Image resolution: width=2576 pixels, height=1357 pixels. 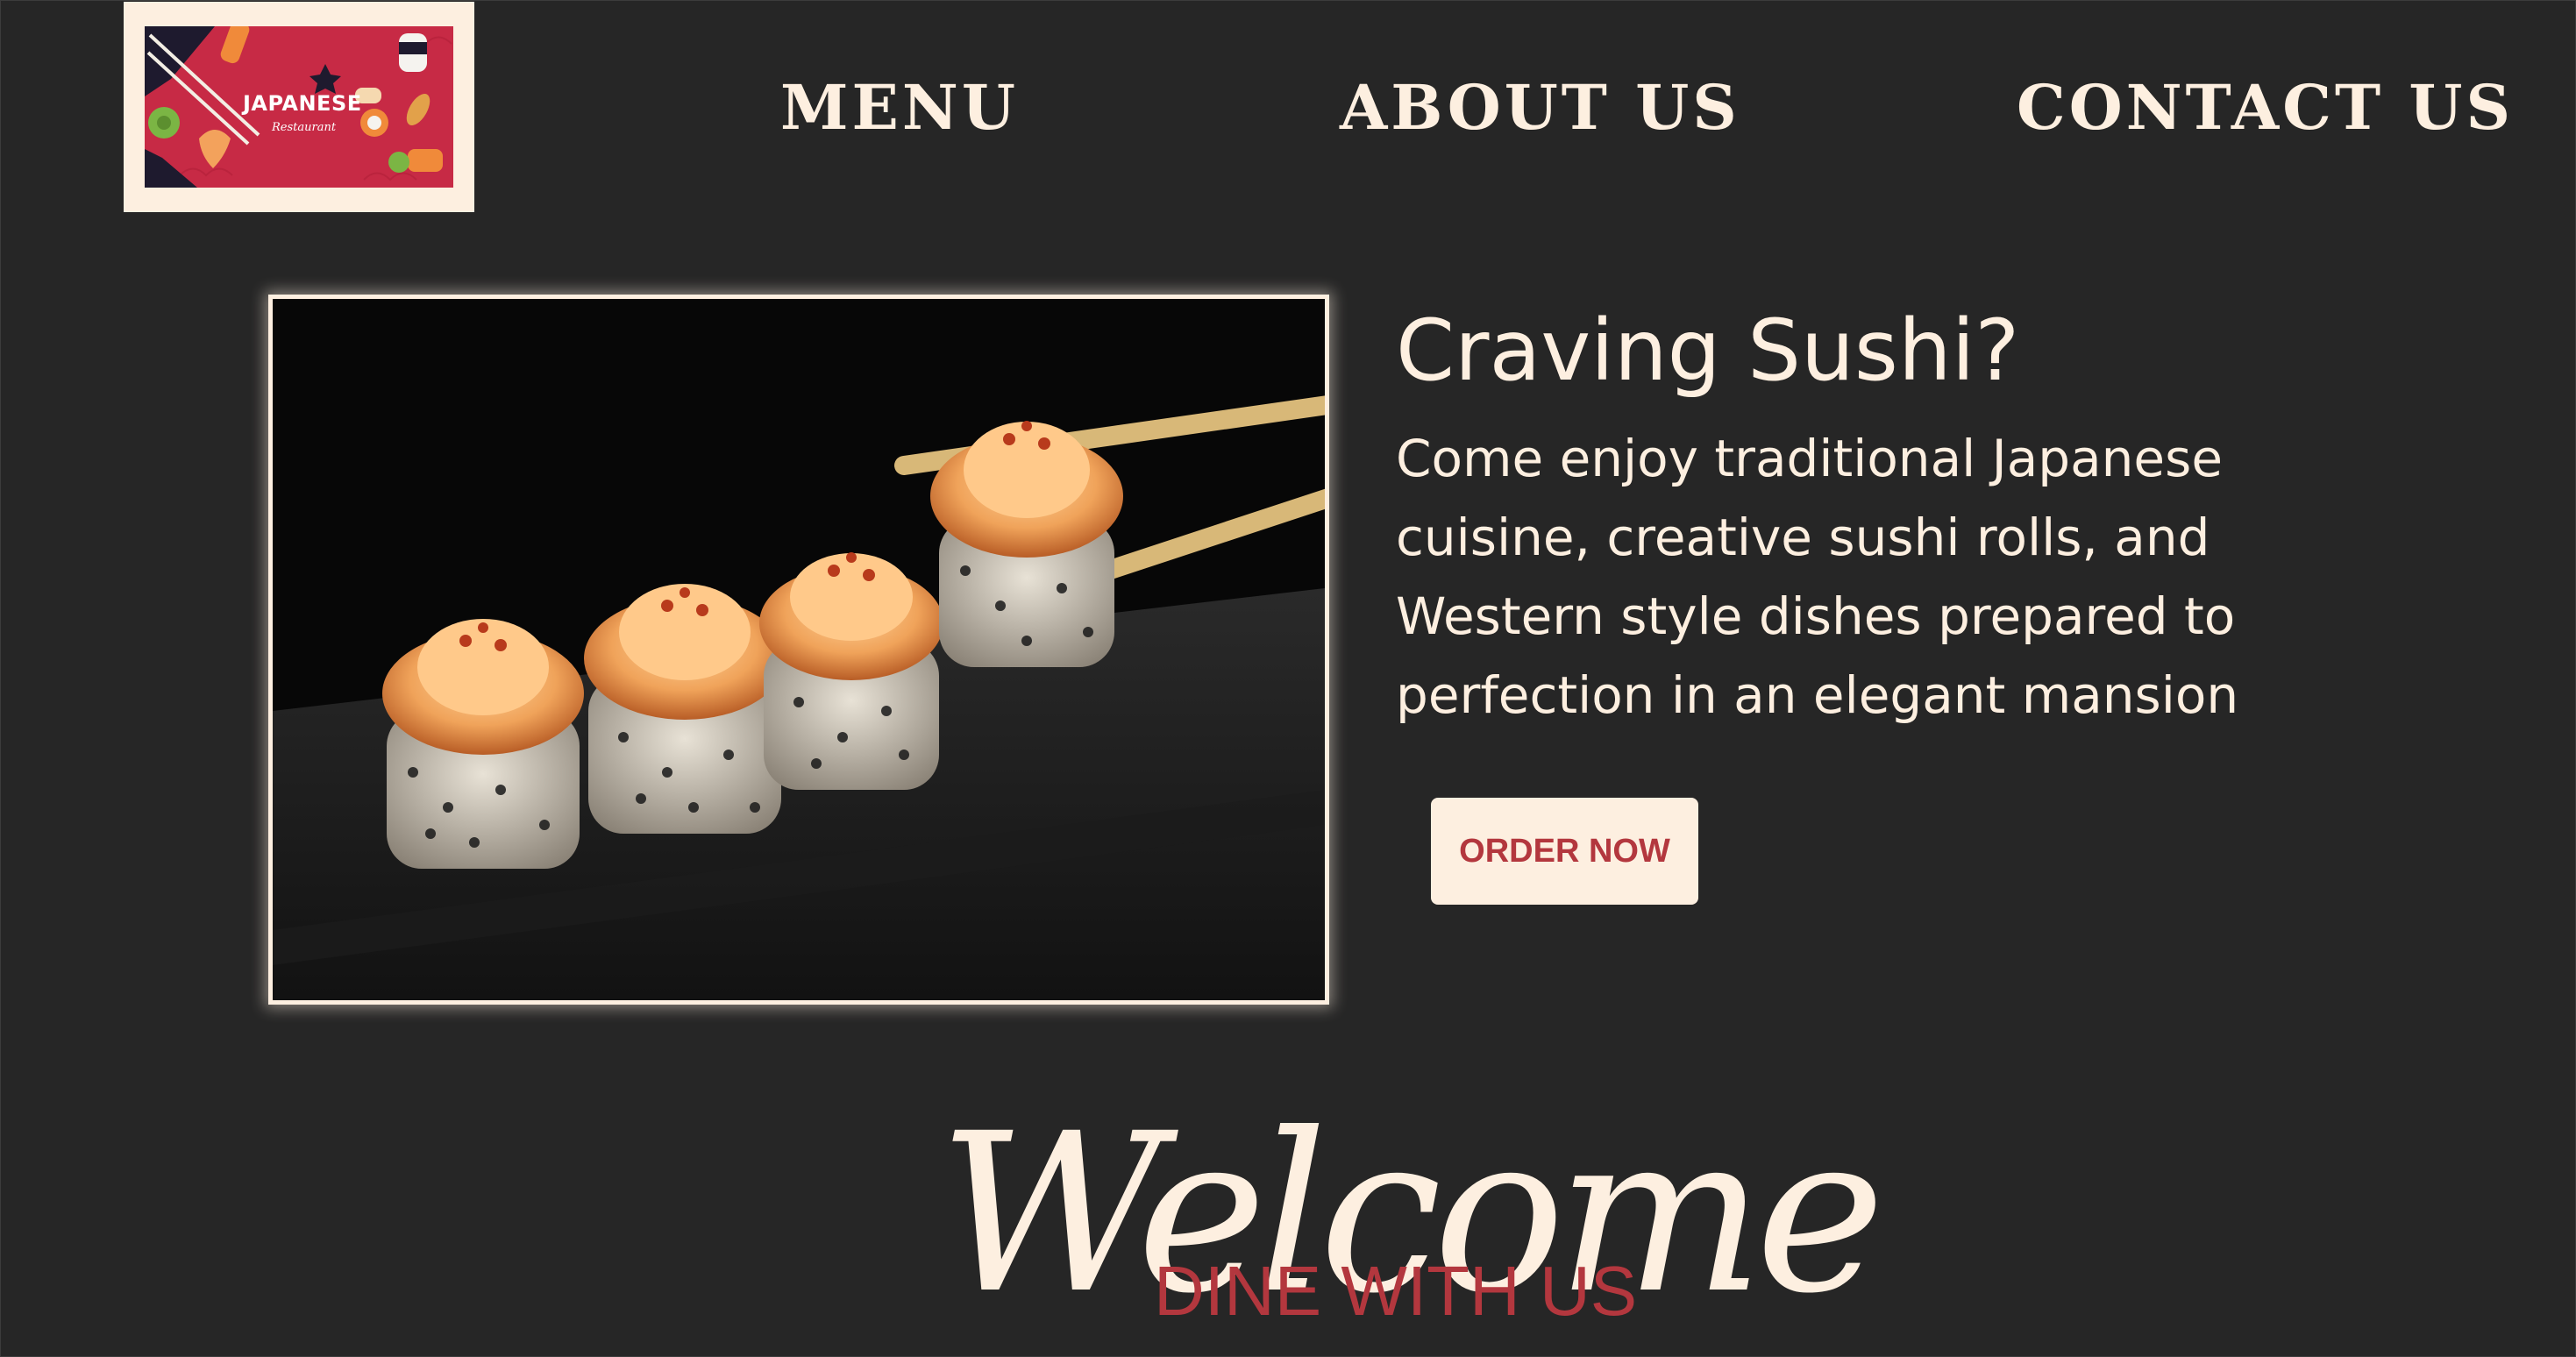 I want to click on logo-badge: JAPANESE Restaurant, so click(x=299, y=107).